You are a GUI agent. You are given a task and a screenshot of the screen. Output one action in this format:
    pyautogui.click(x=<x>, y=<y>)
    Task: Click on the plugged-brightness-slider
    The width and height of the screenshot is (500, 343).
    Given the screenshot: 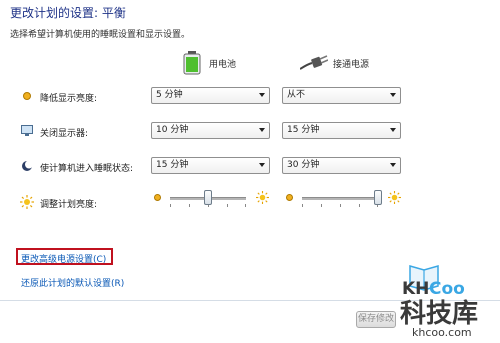 What is the action you would take?
    pyautogui.click(x=378, y=197)
    